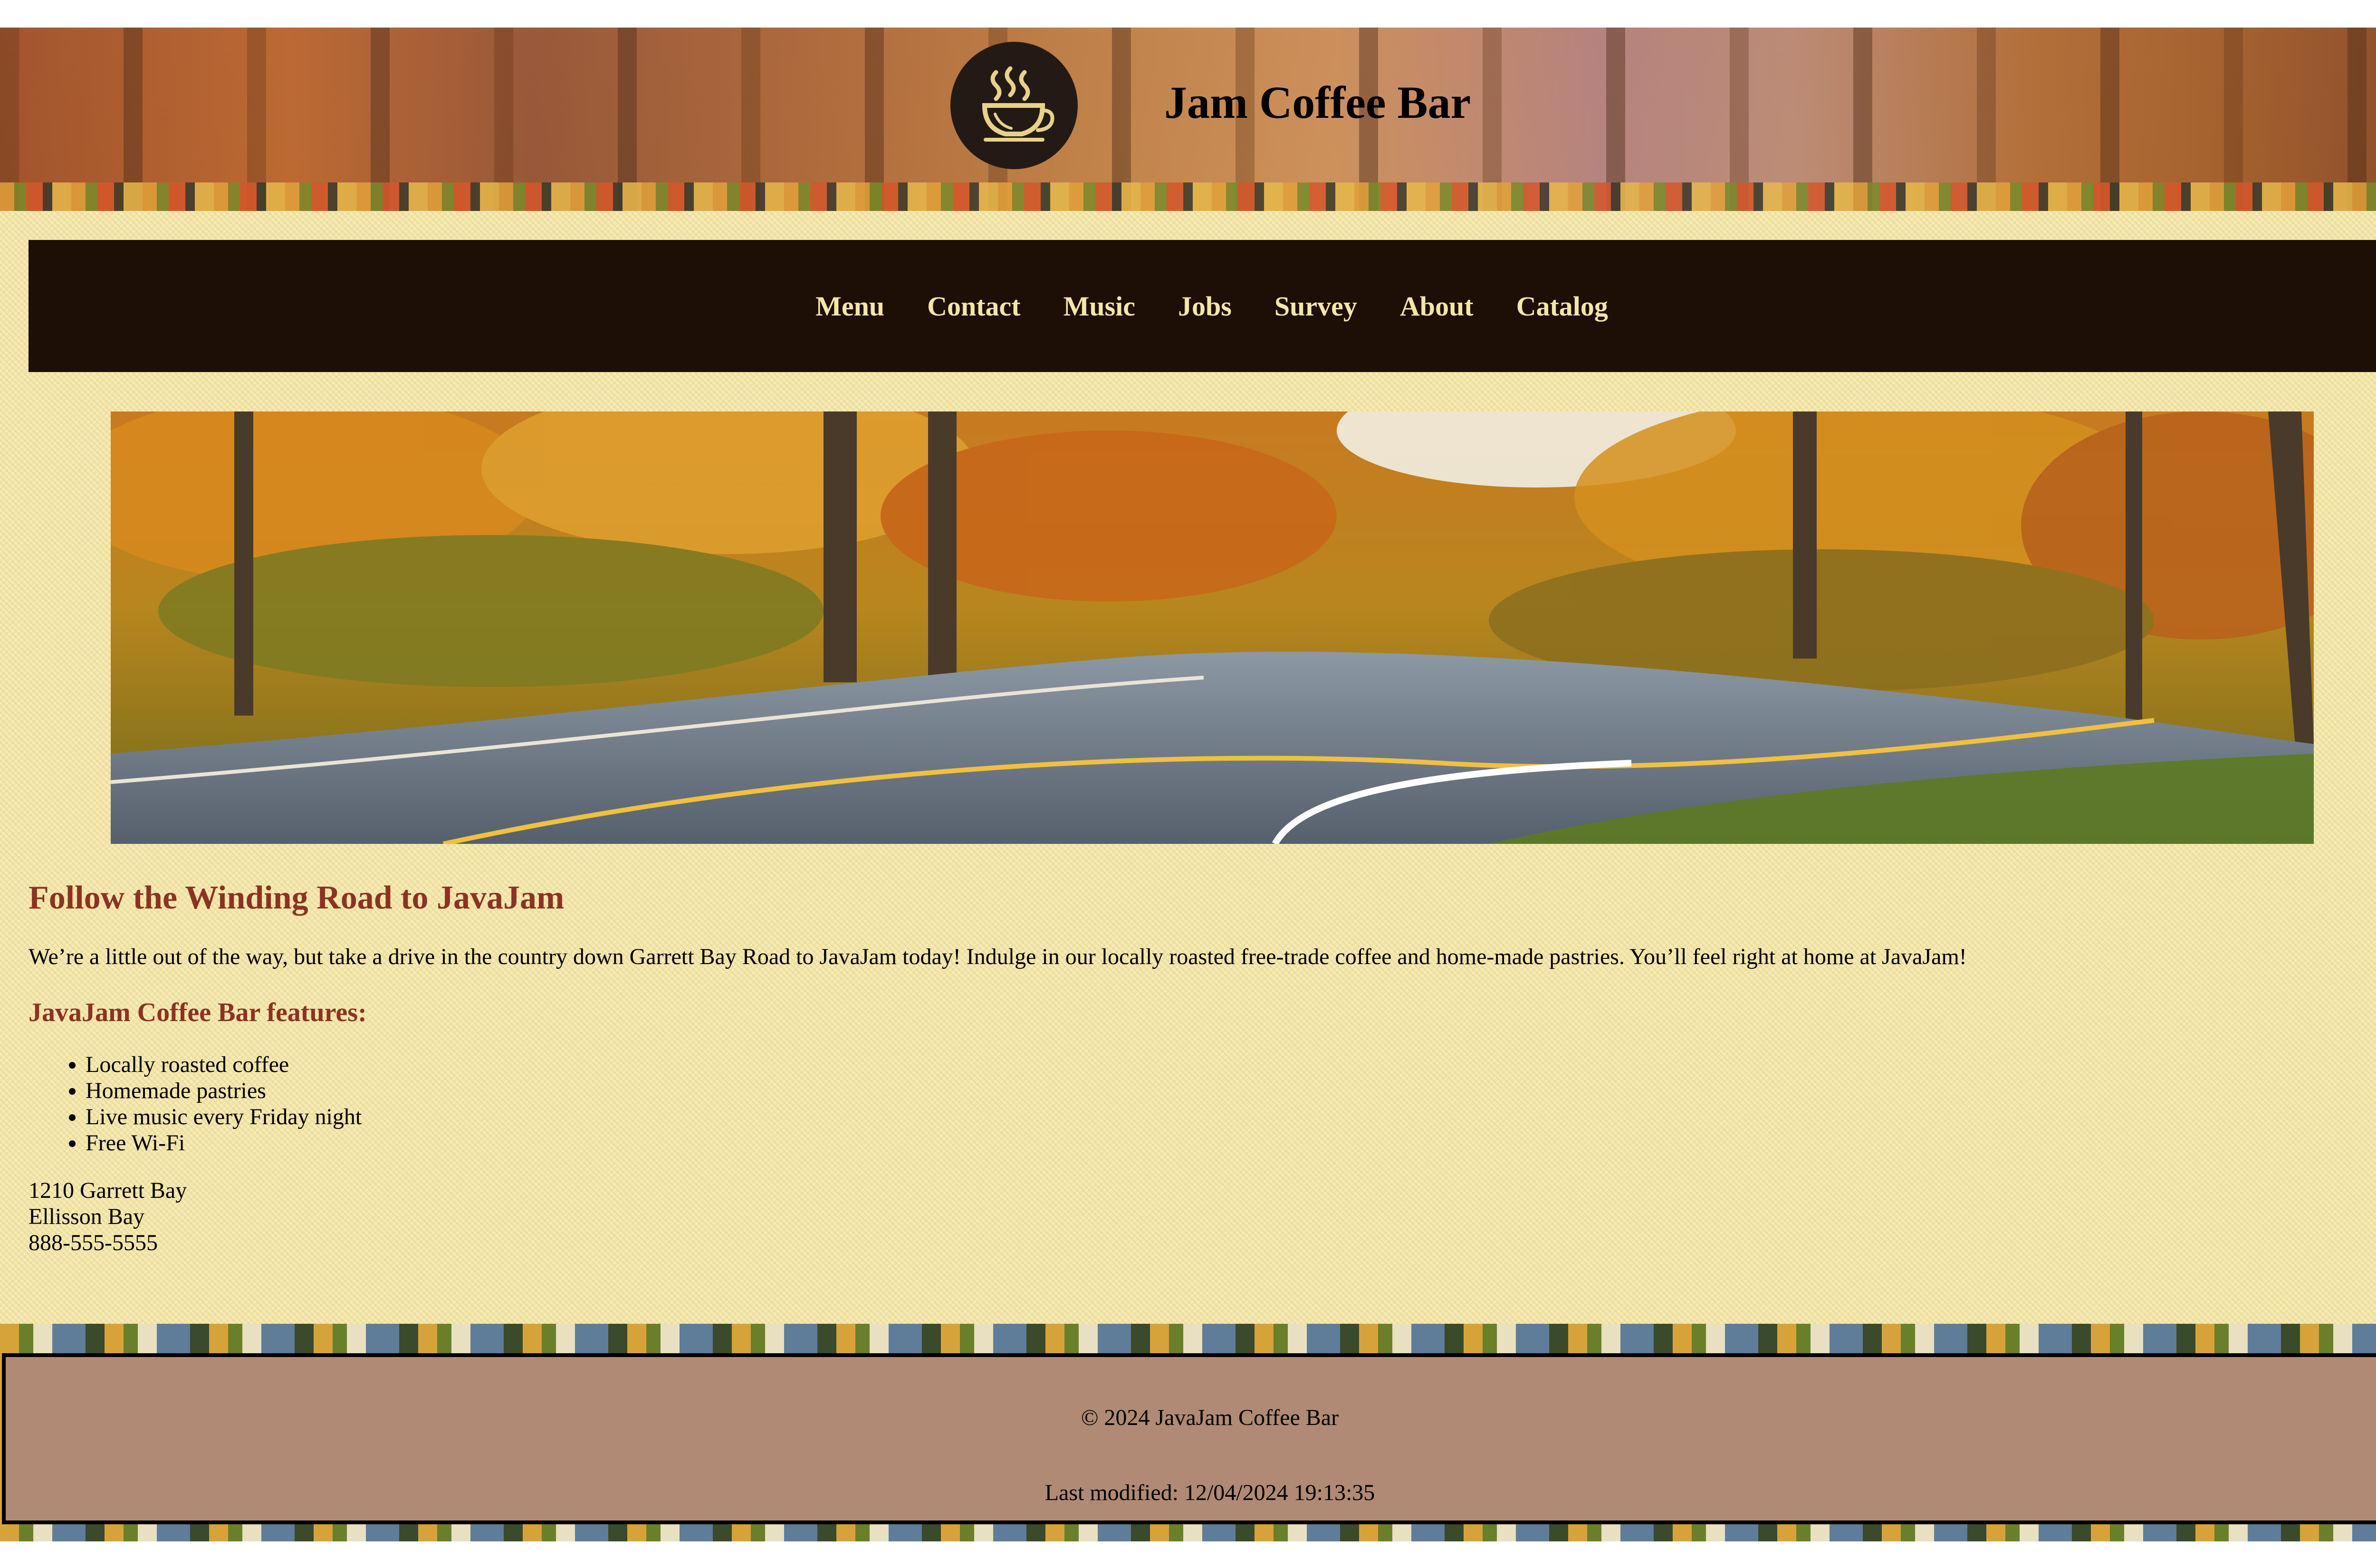 The height and width of the screenshot is (1568, 2376). Describe the element at coordinates (1221, 1091) in the screenshot. I see `feature-item: Homemade pastries` at that location.